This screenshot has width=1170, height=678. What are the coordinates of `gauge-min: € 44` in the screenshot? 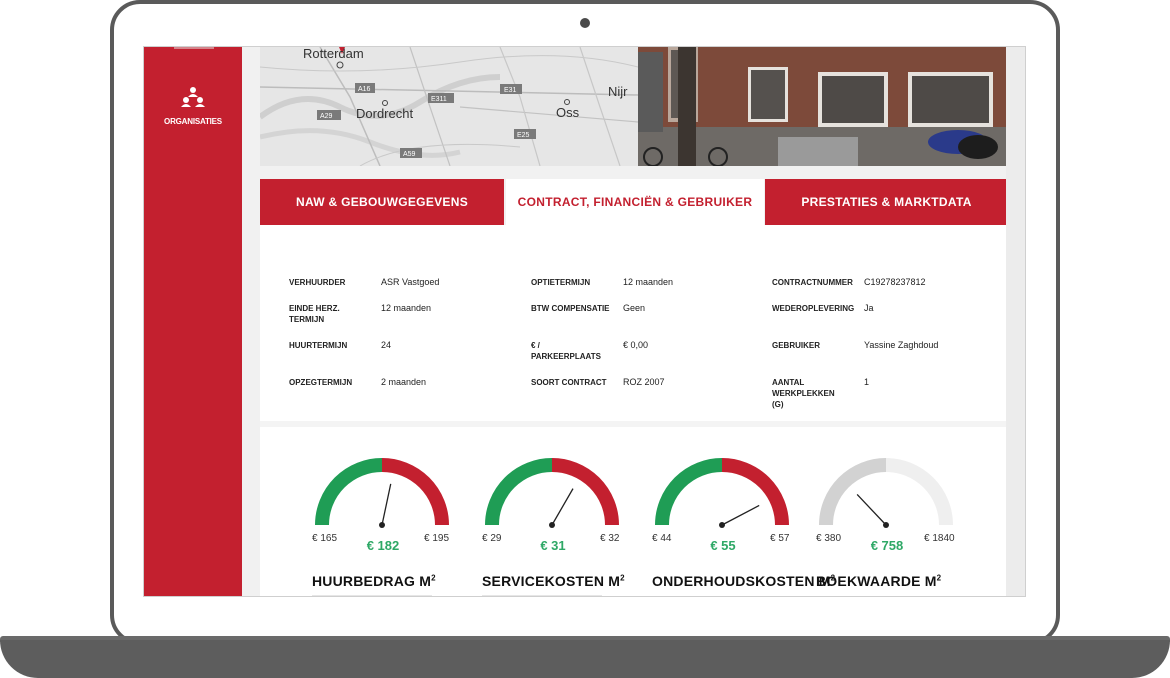 It's located at (662, 538).